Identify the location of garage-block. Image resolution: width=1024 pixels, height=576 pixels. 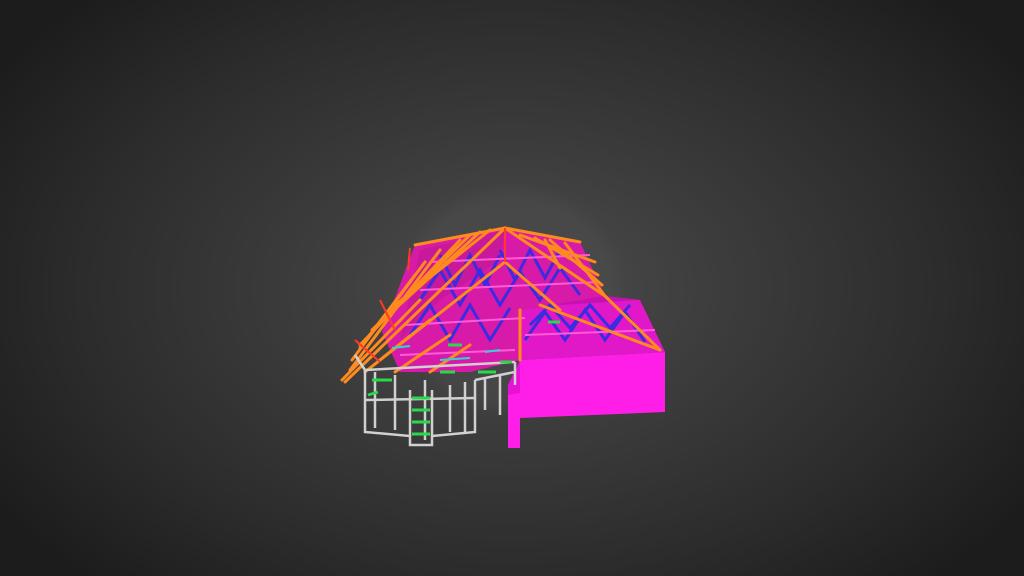
(586, 372).